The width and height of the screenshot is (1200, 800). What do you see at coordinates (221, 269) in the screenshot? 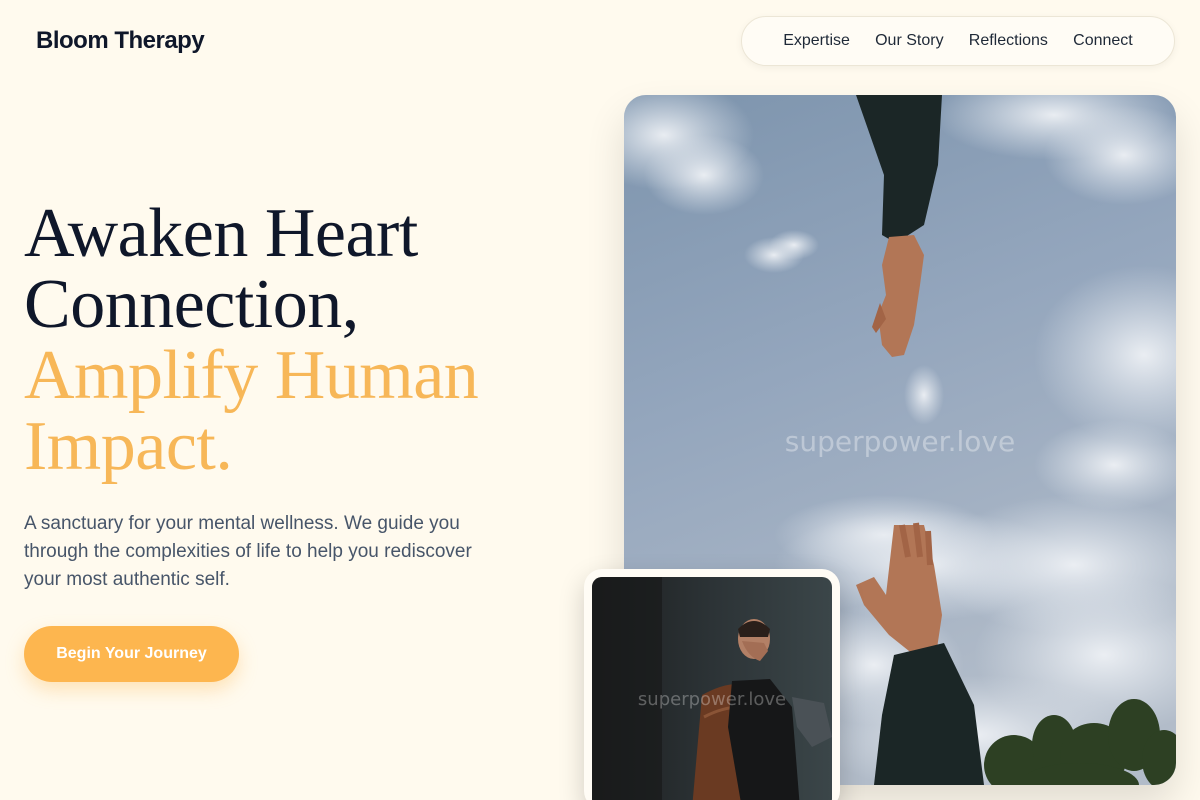
I see `headline-primary: Awaken Heart Connection,` at bounding box center [221, 269].